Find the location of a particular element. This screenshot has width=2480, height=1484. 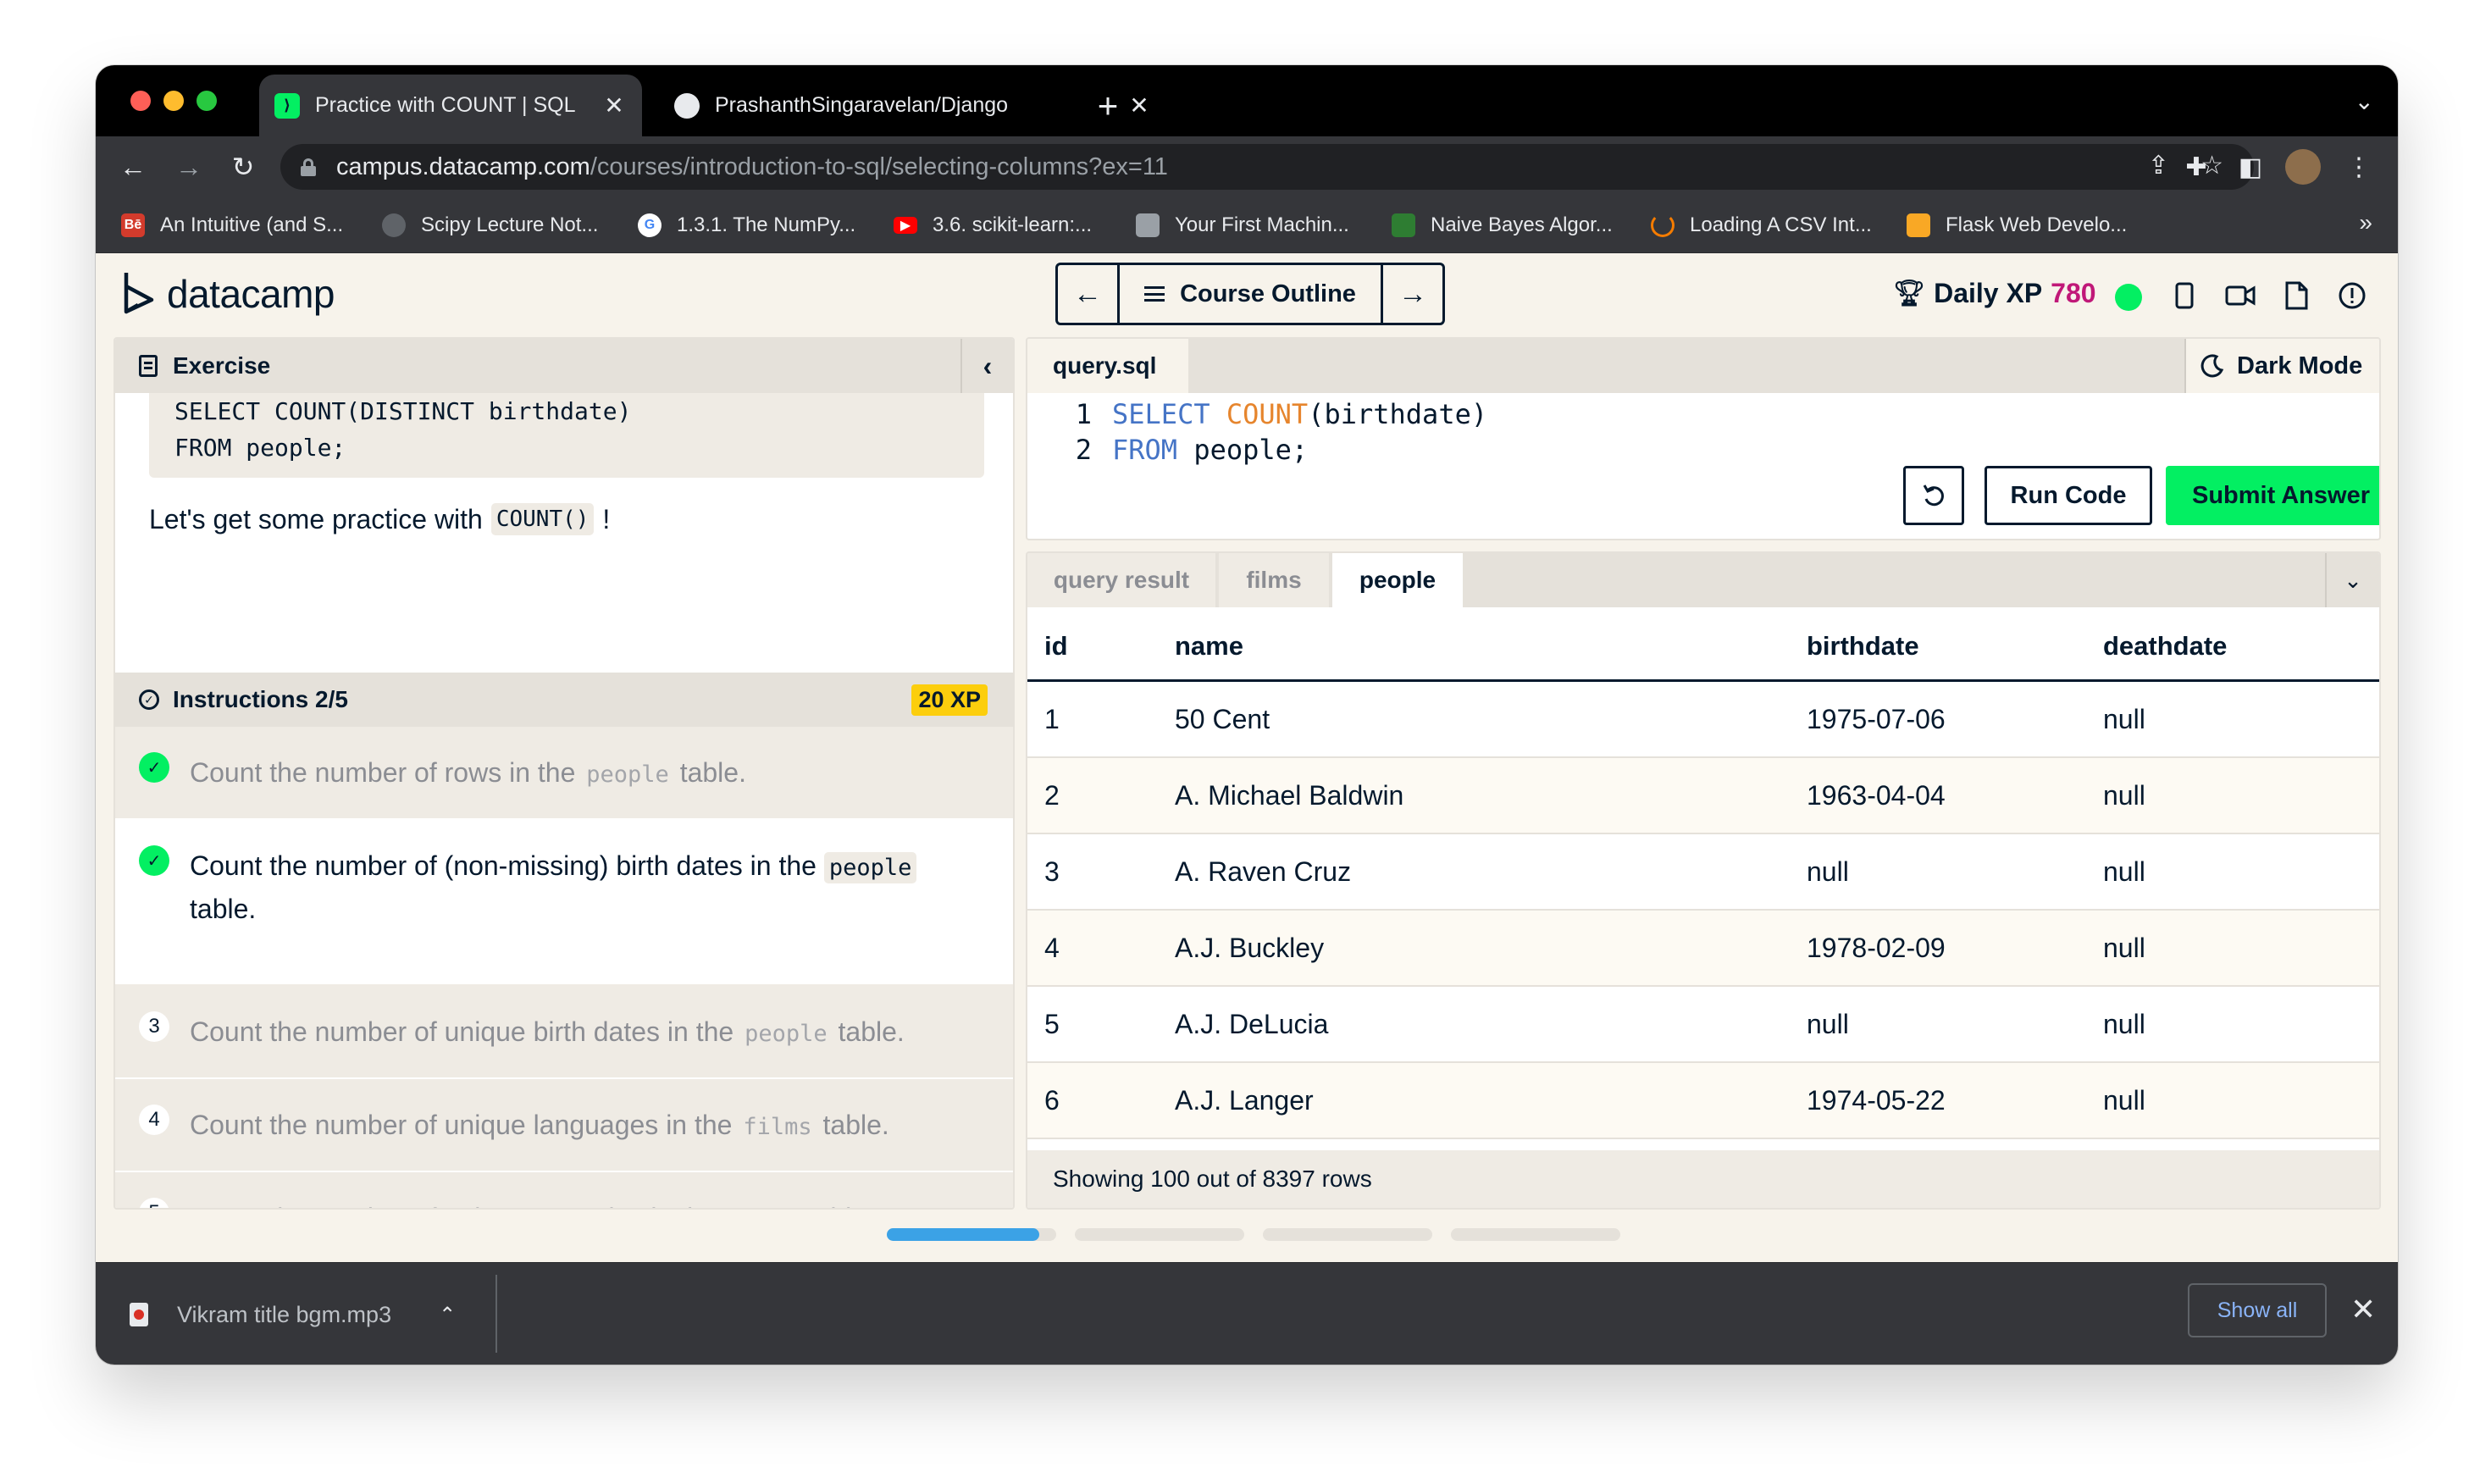

download-item: Vikram title bgm.mp3 ⌃ is located at coordinates (293, 1314).